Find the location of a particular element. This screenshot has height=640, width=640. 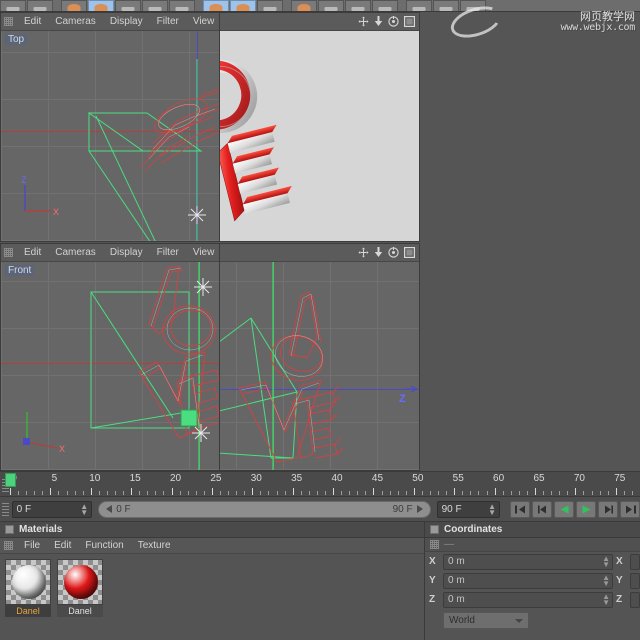

live-selection-button is located at coordinates (74, 5).